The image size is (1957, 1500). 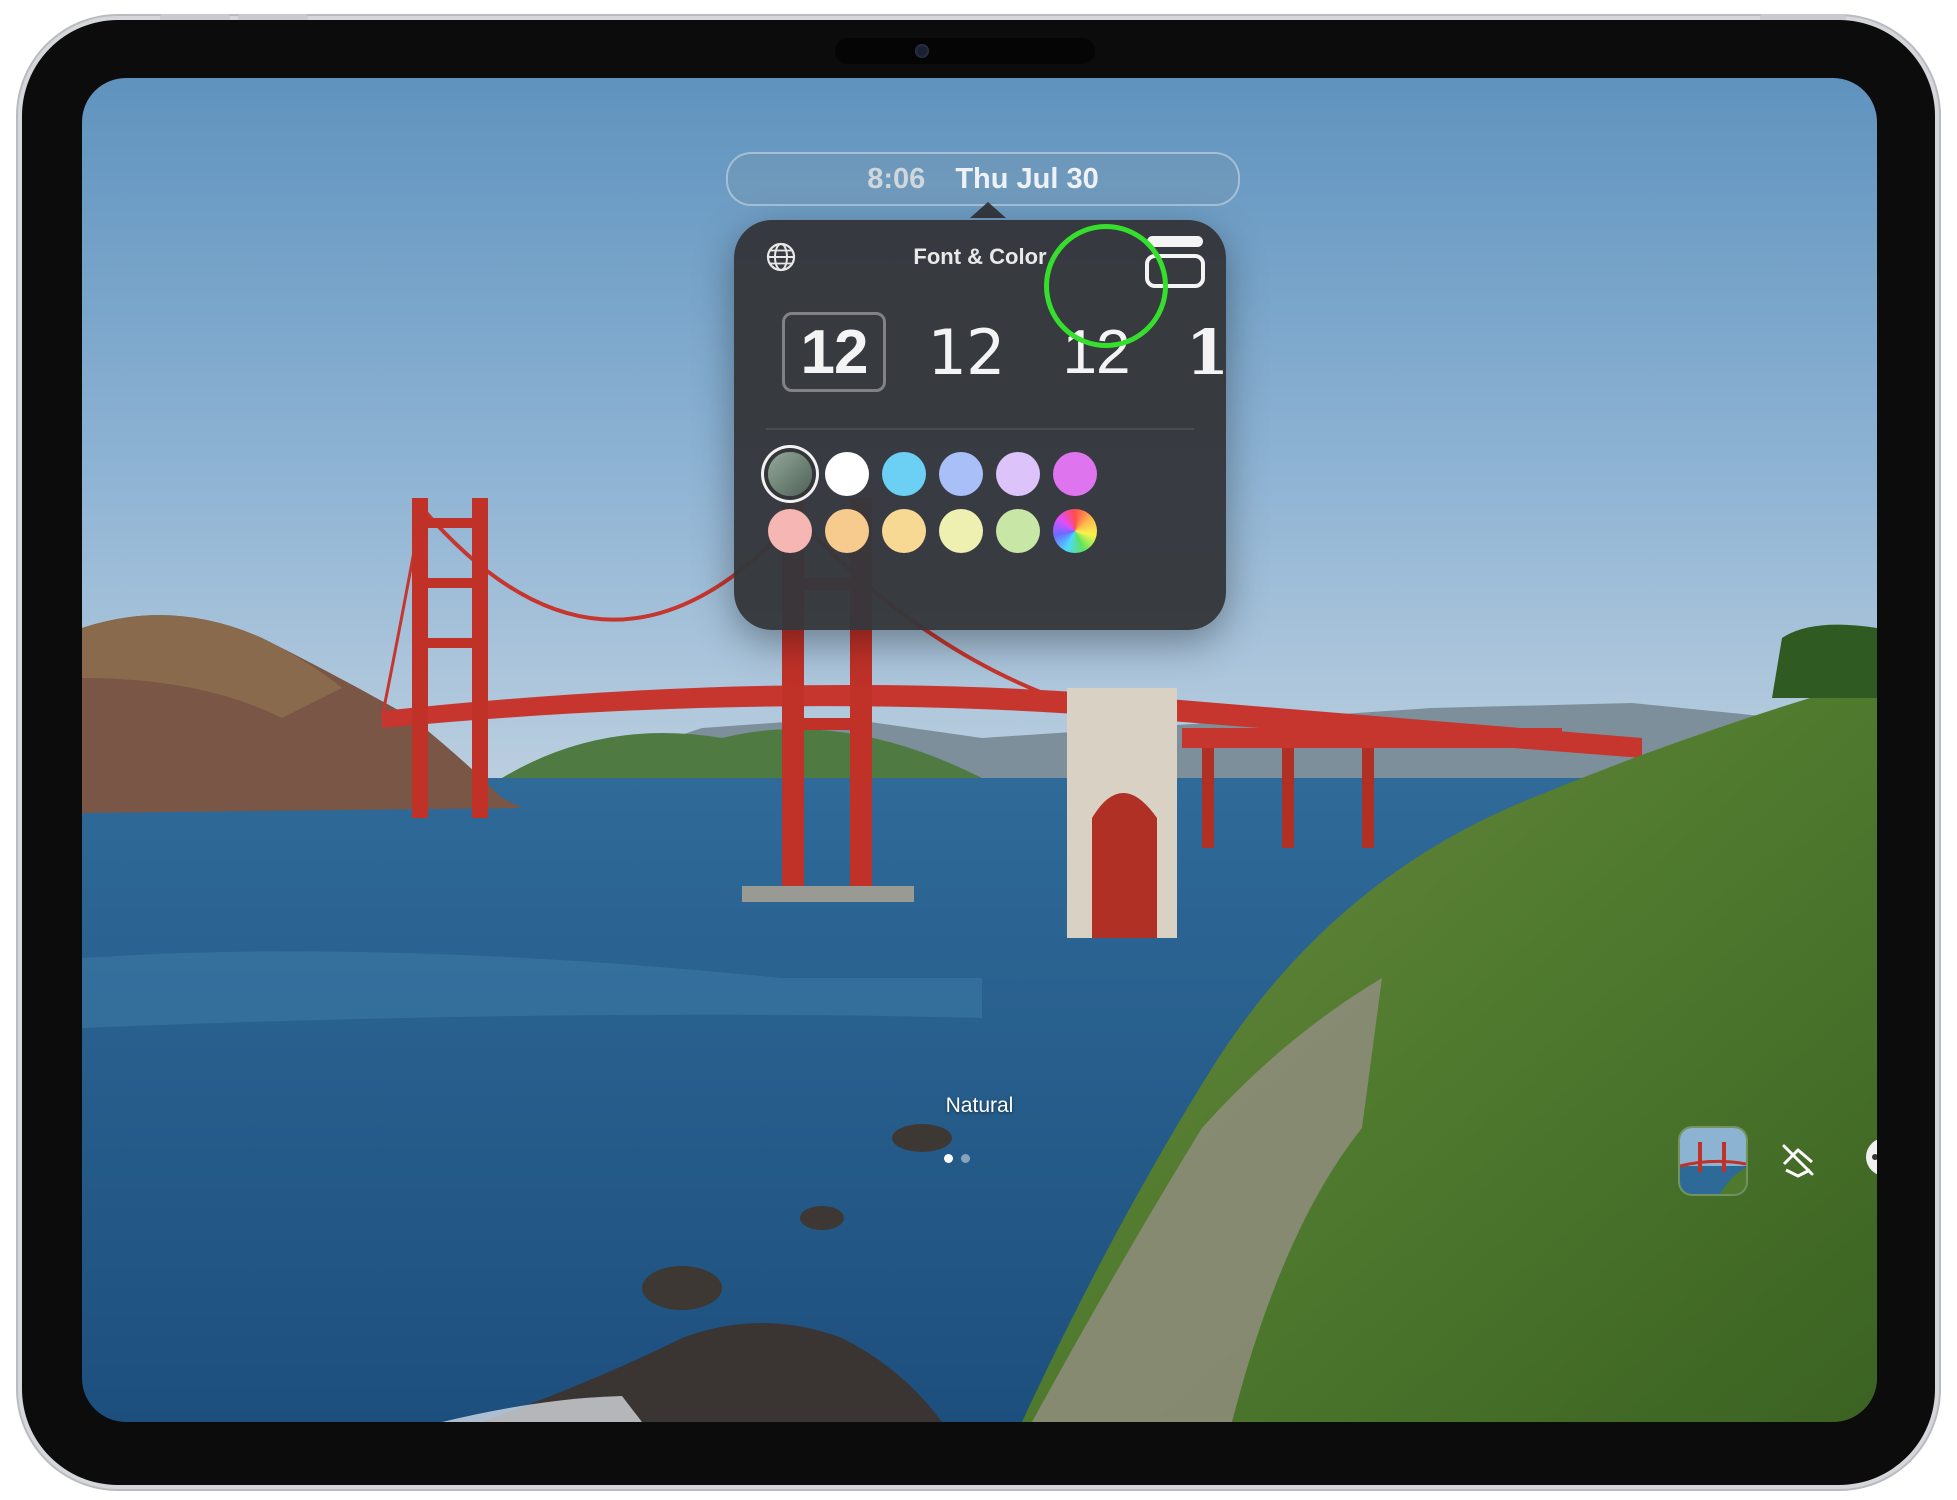 I want to click on power-button, so click(x=1803, y=17).